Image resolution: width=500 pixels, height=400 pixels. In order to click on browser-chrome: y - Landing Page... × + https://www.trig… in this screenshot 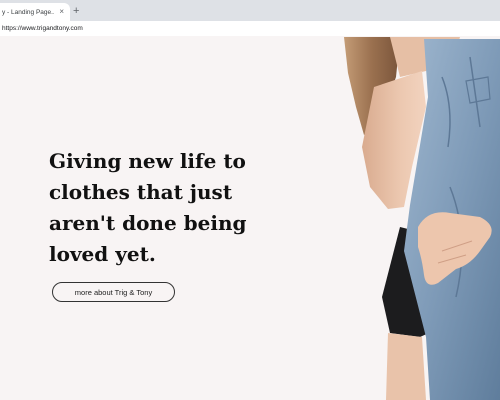, I will do `click(250, 18)`.